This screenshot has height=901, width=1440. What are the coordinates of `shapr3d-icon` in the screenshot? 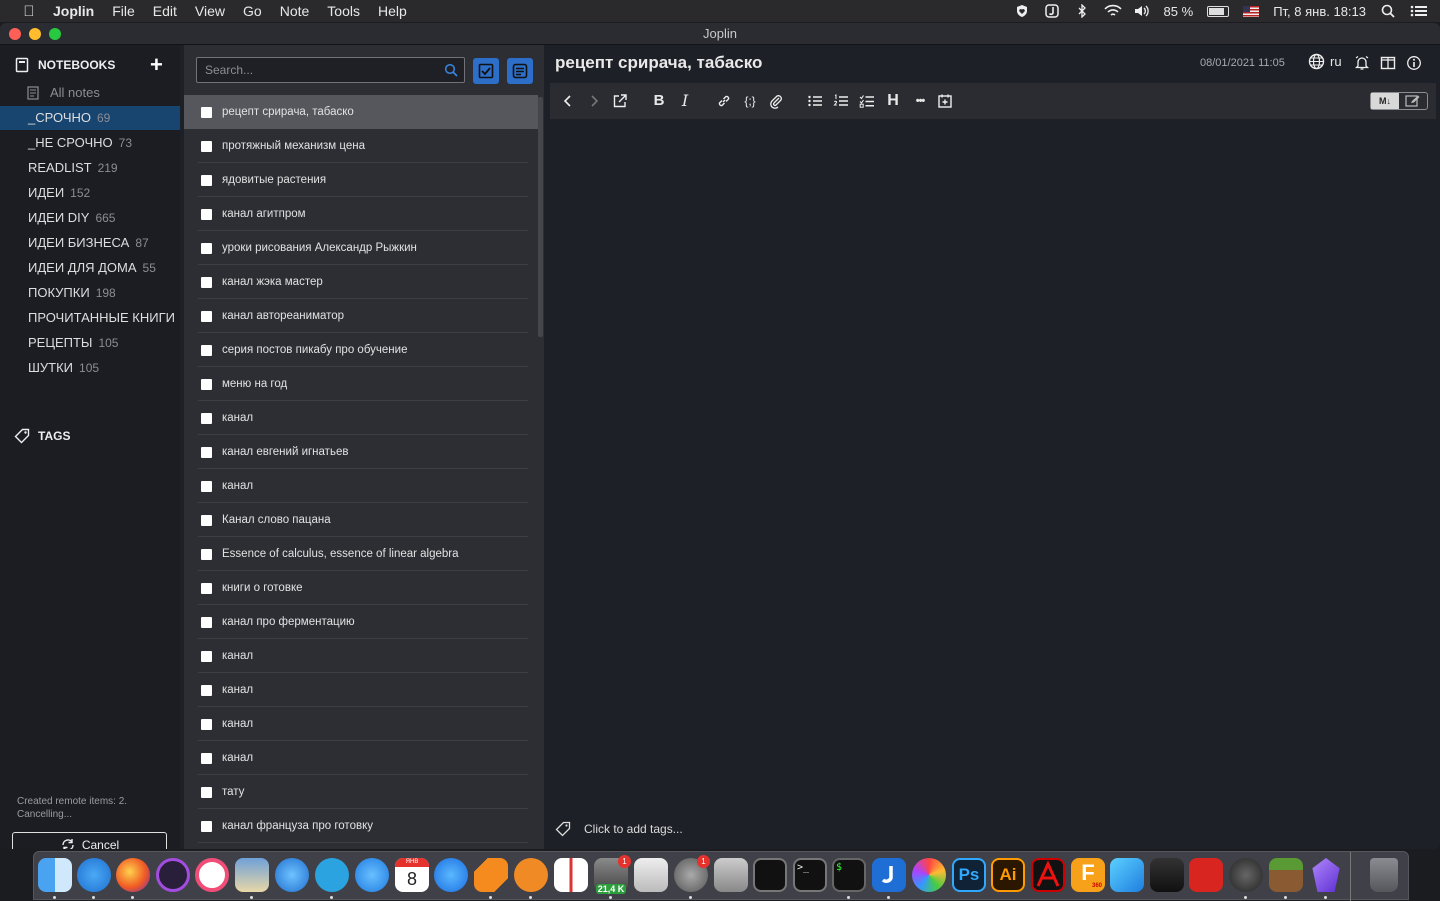 It's located at (1127, 875).